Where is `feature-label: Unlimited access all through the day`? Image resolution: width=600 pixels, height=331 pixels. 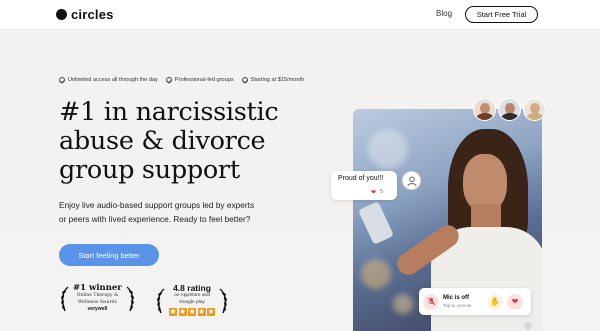
feature-label: Unlimited access all through the day is located at coordinates (113, 80).